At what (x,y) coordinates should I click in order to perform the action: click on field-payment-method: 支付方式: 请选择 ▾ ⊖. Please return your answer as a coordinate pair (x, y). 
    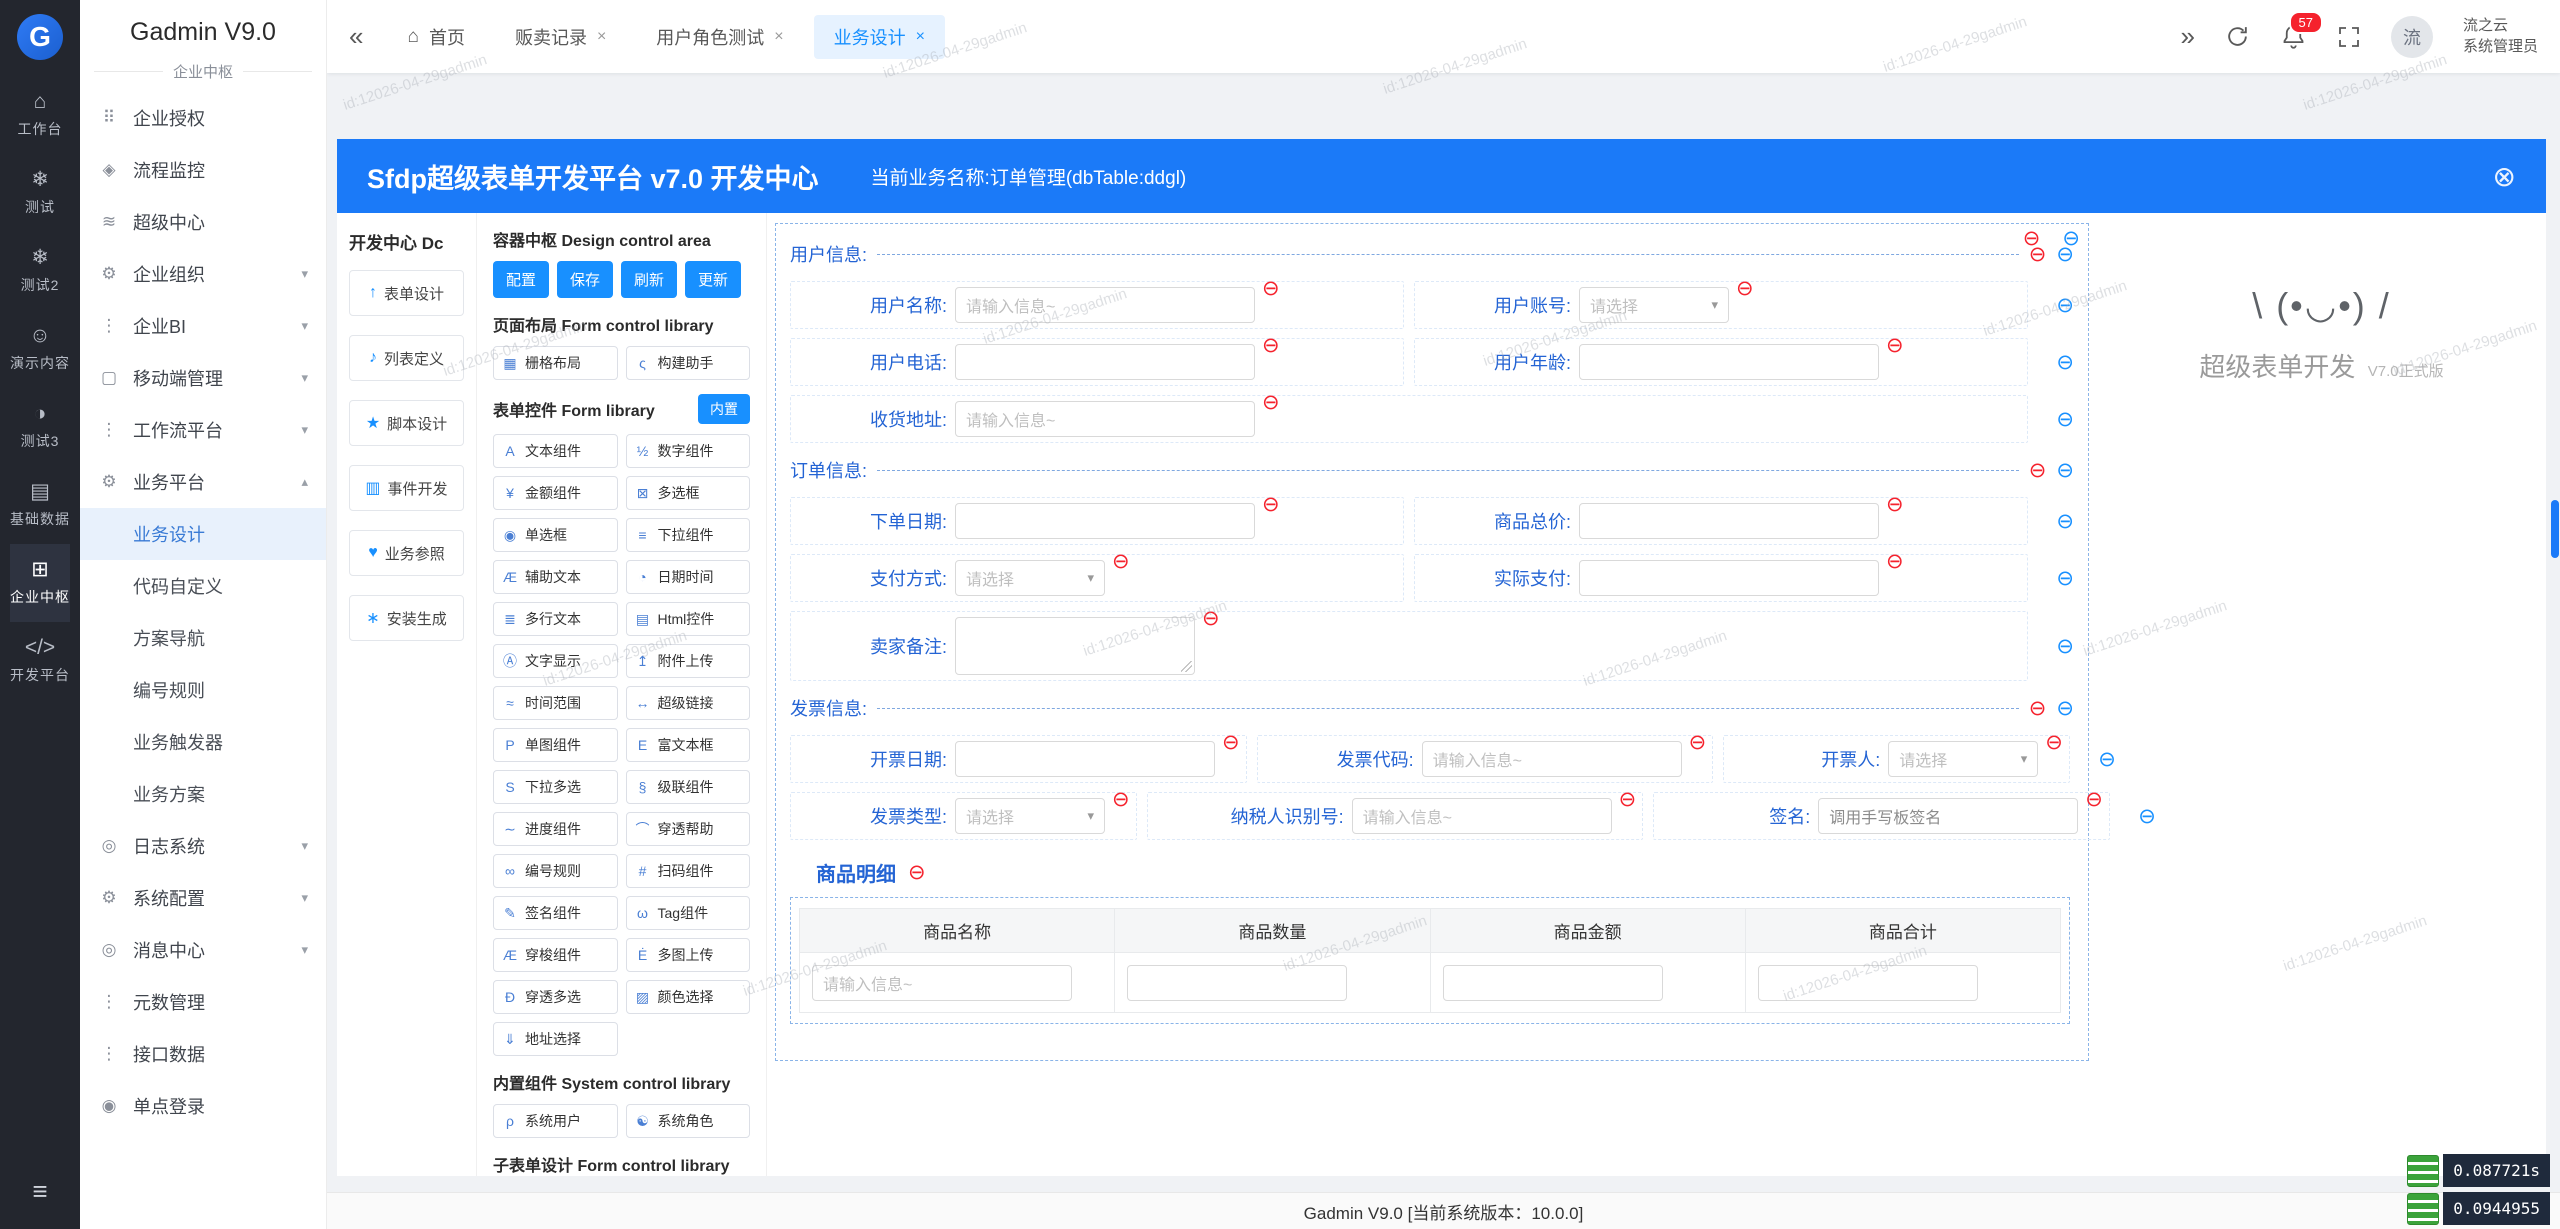
    Looking at the image, I should click on (1097, 576).